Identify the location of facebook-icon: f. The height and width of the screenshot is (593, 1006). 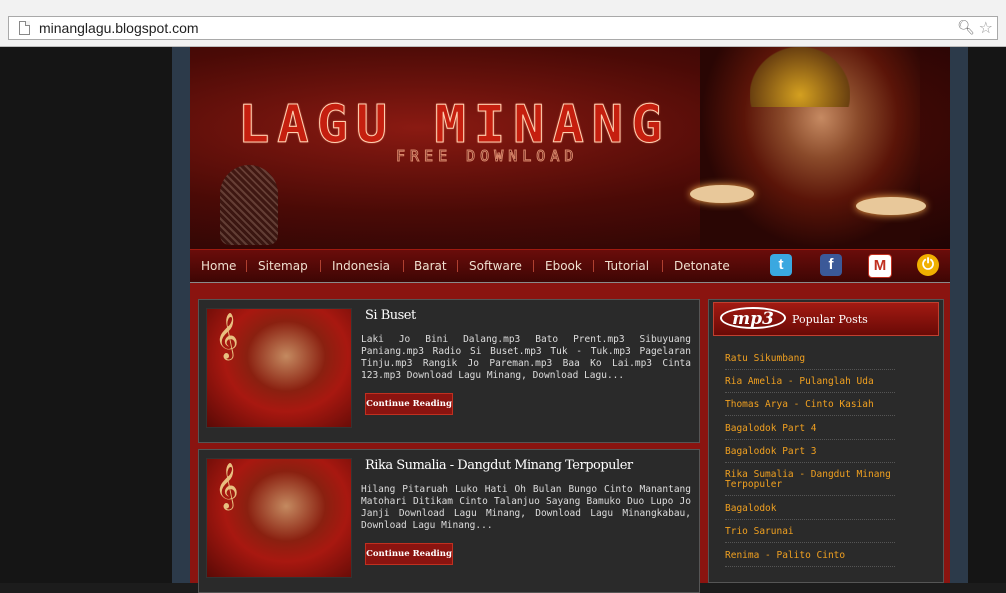
(831, 265).